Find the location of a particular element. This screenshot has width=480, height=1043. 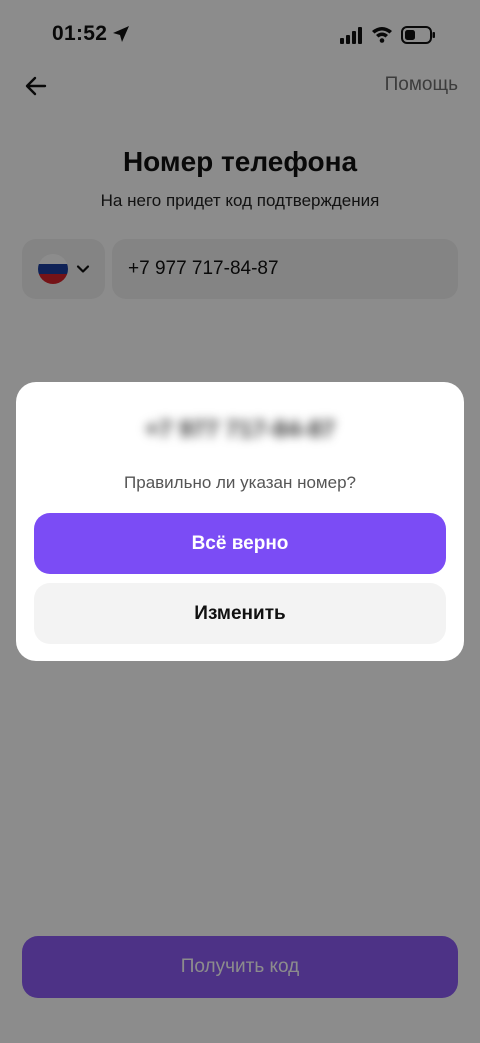

dialog-question: Правильно ли указан номер? is located at coordinates (240, 482).